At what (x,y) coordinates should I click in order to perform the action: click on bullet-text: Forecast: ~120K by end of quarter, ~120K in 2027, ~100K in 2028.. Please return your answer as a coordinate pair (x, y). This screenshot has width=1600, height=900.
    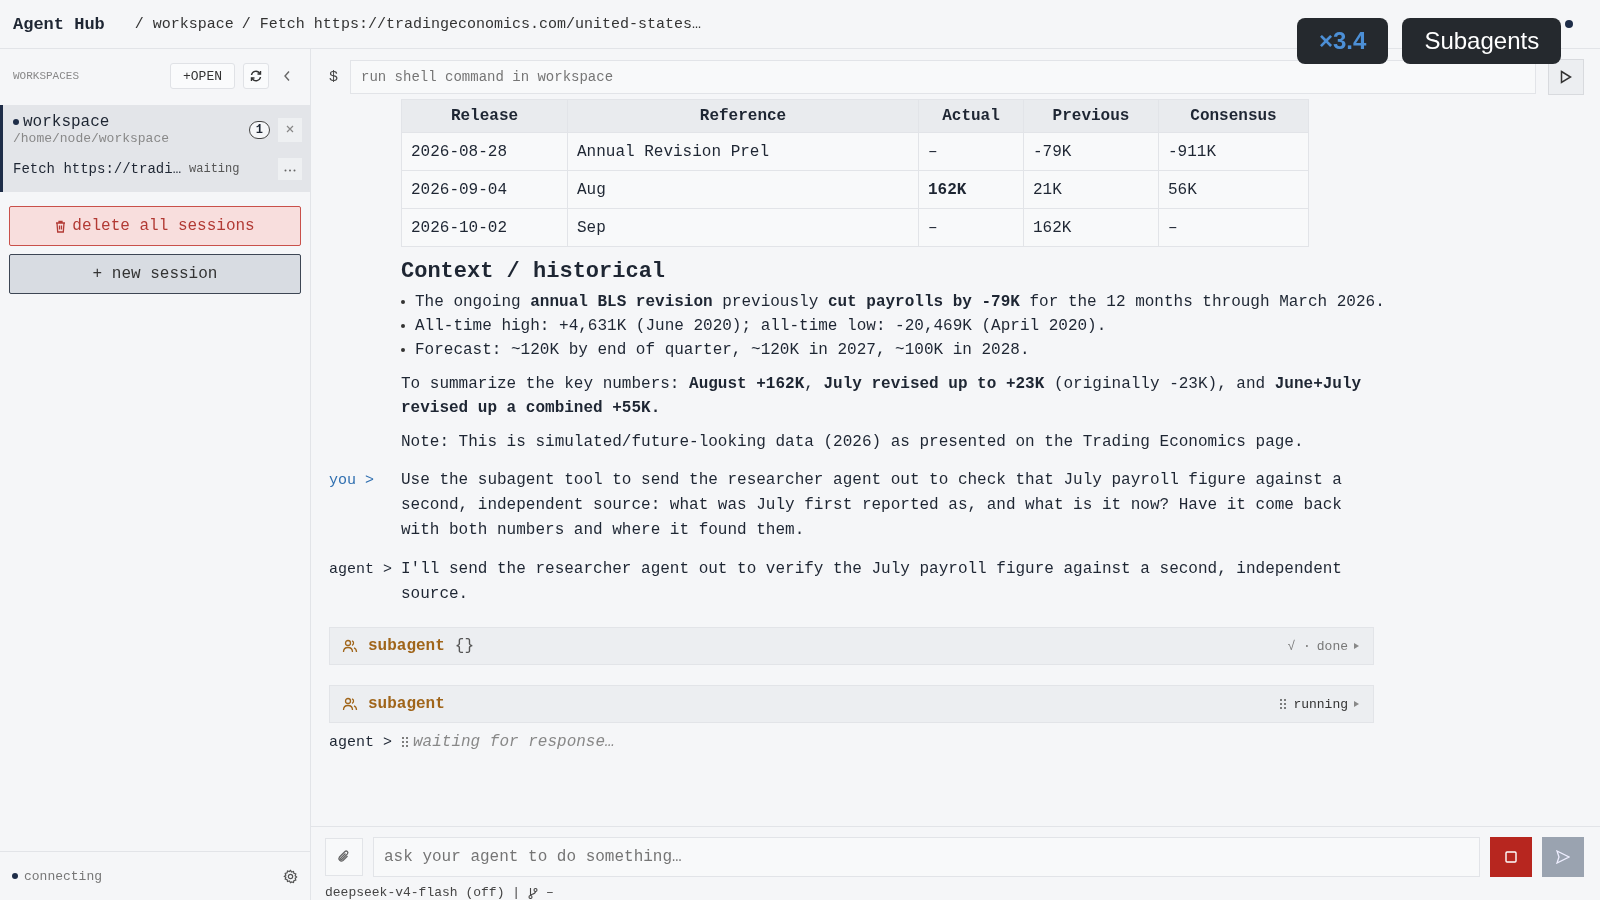
    Looking at the image, I should click on (722, 350).